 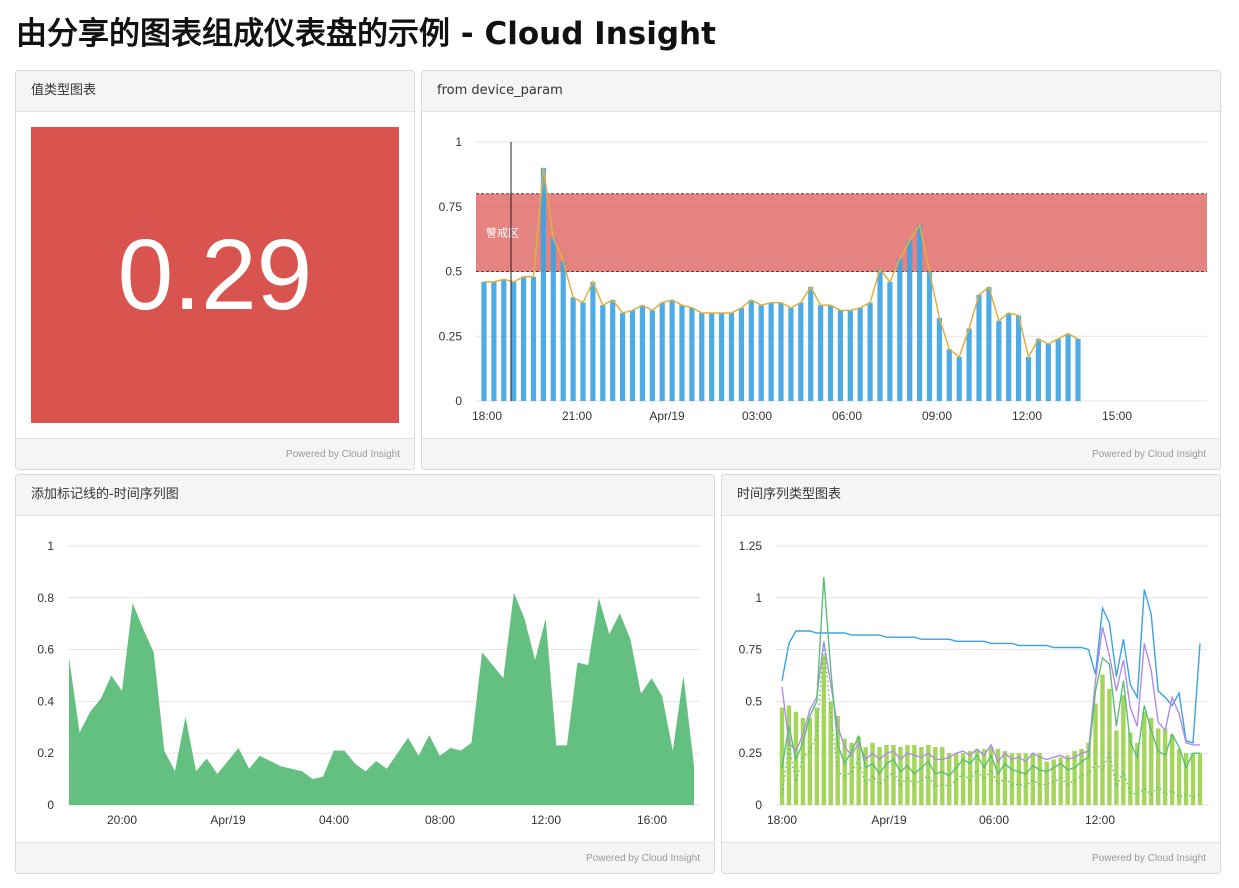 I want to click on area-series, so click(x=381, y=698).